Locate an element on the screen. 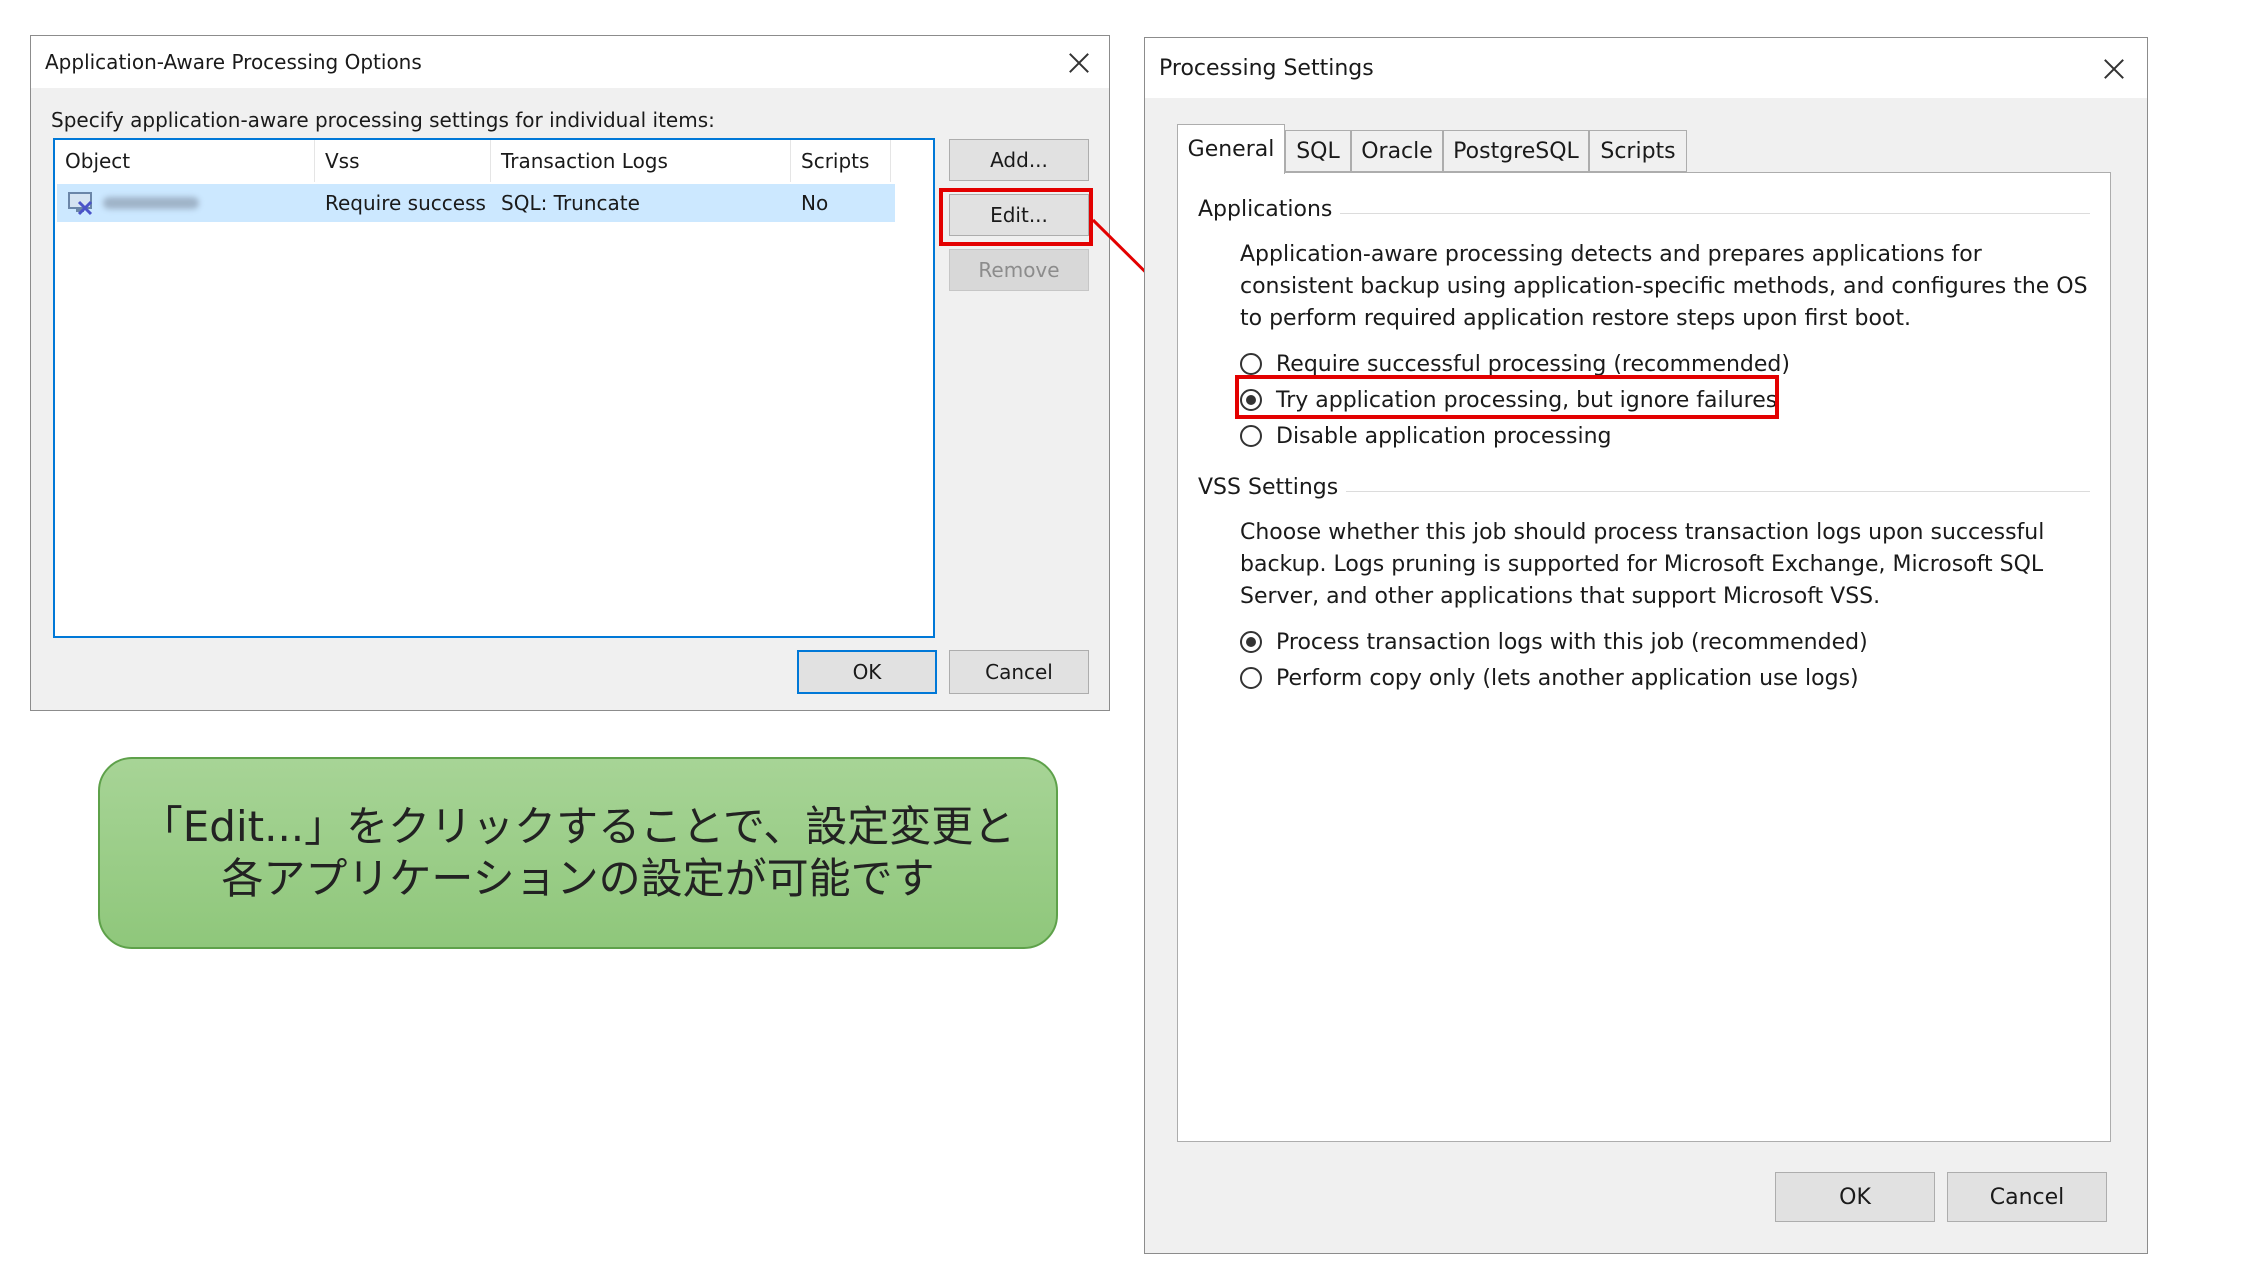  dialog-title: Processing Settings is located at coordinates (1266, 68).